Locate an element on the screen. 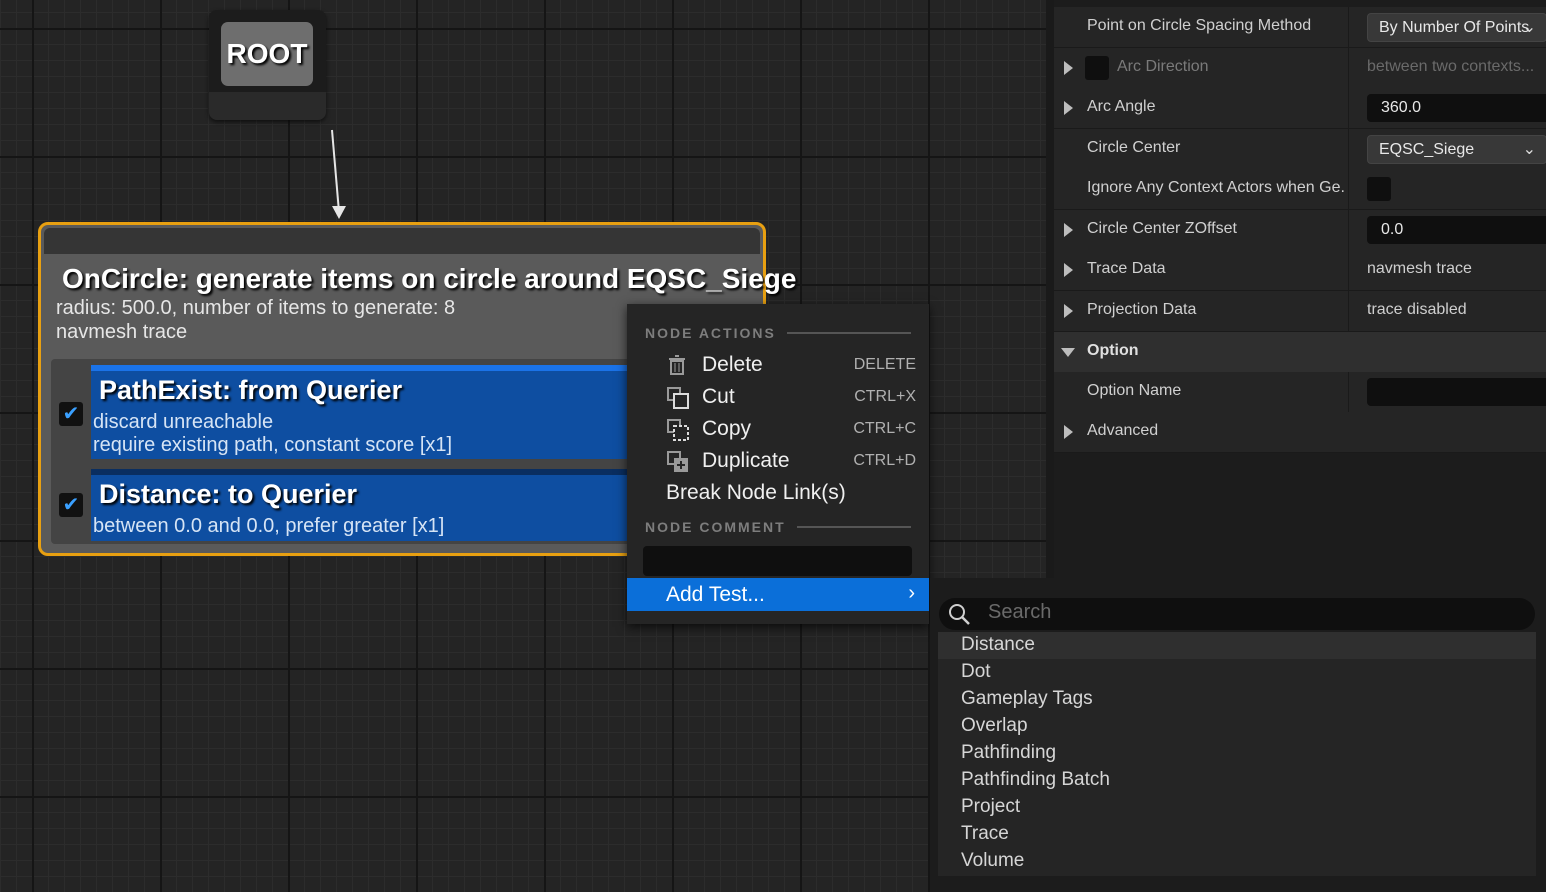 The image size is (1546, 892). test-description-line: discard unreachable is located at coordinates (183, 422).